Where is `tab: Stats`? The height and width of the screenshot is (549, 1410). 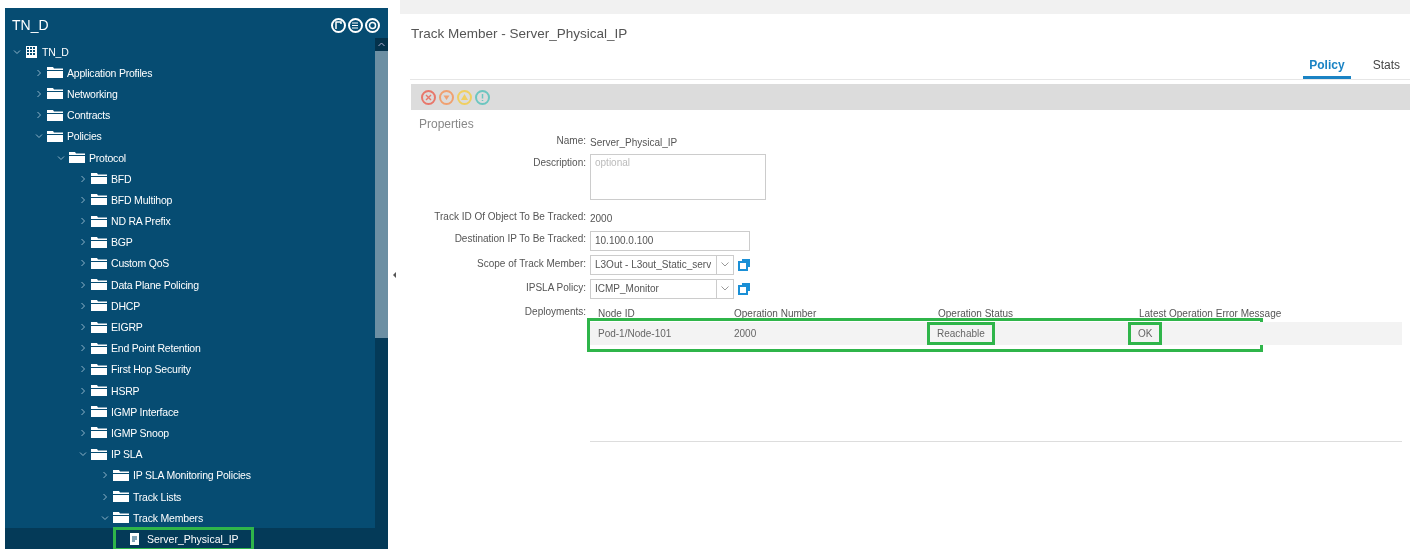 tab: Stats is located at coordinates (1386, 66).